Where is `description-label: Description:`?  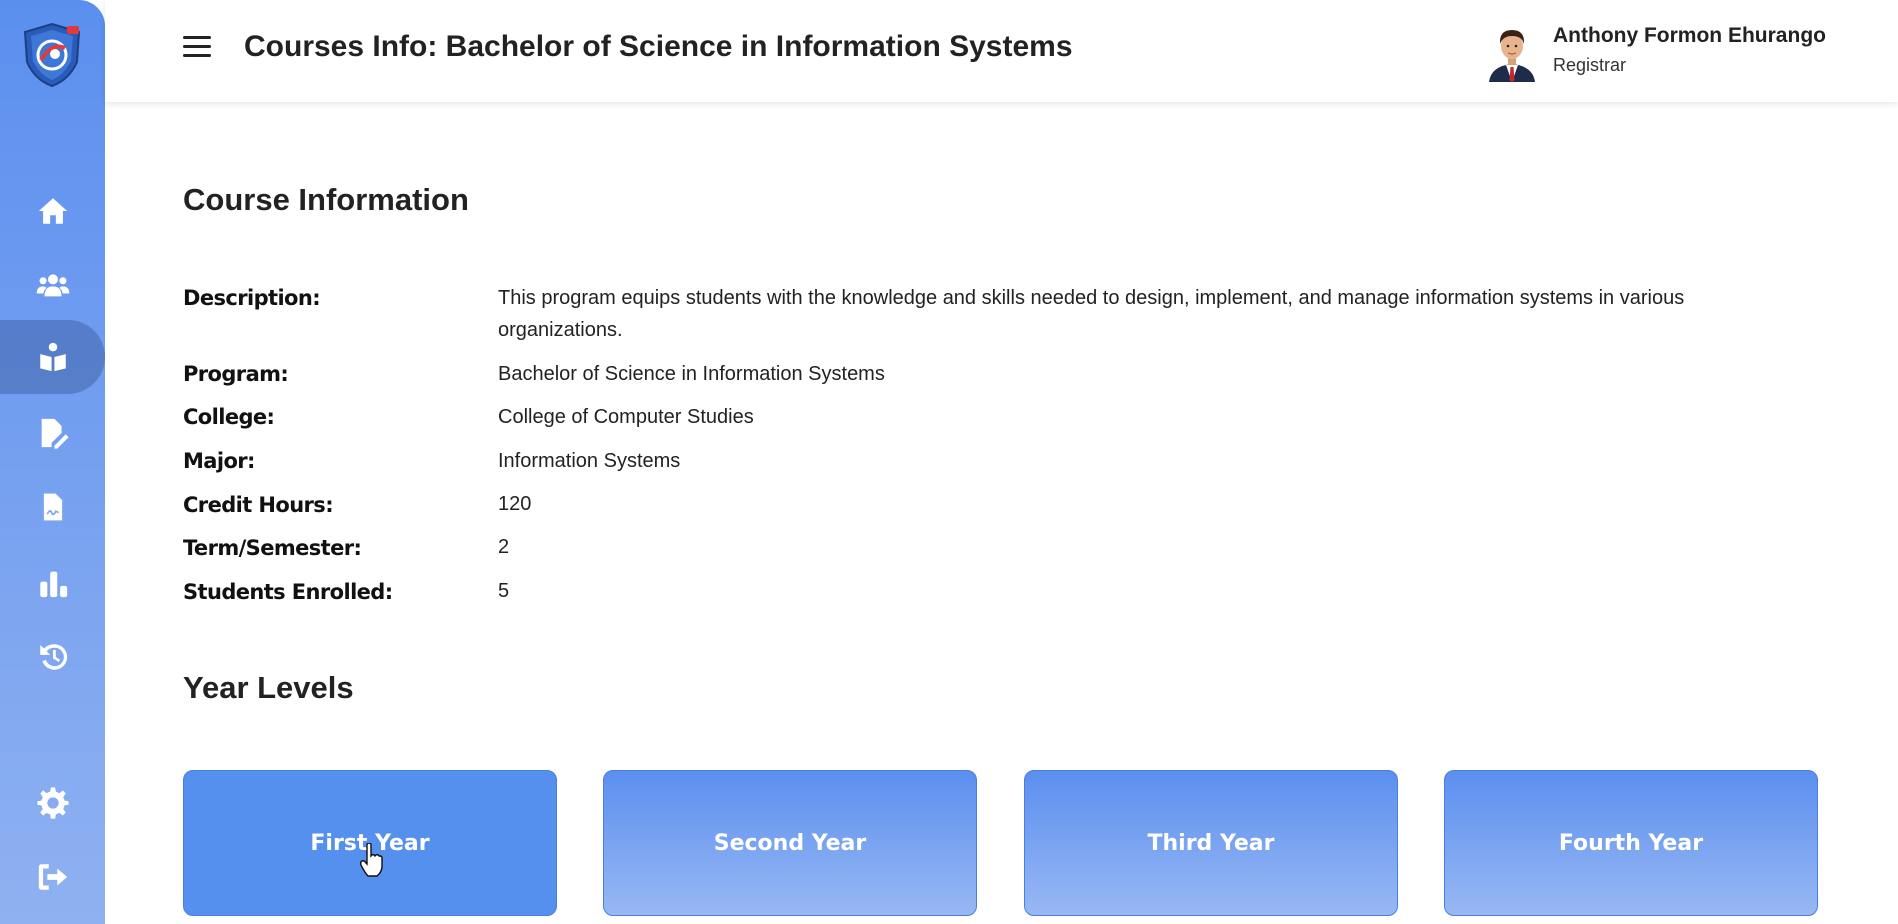 description-label: Description: is located at coordinates (252, 298).